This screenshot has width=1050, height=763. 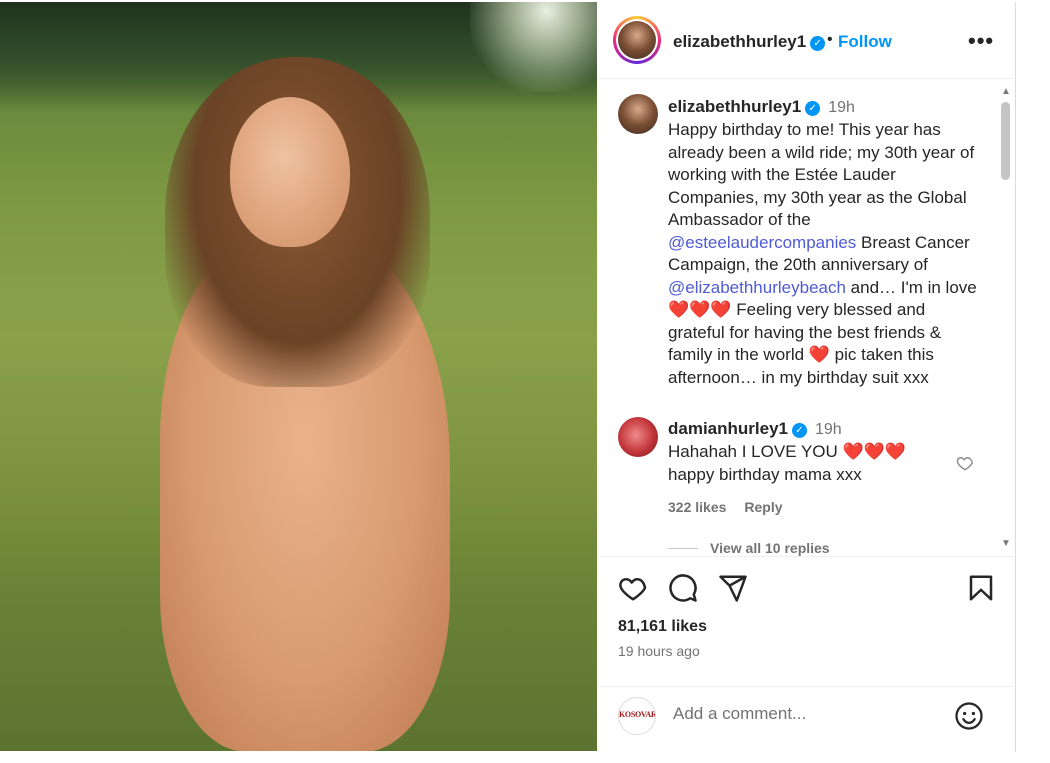 I want to click on likes-count: 81,161 likes, so click(x=662, y=627).